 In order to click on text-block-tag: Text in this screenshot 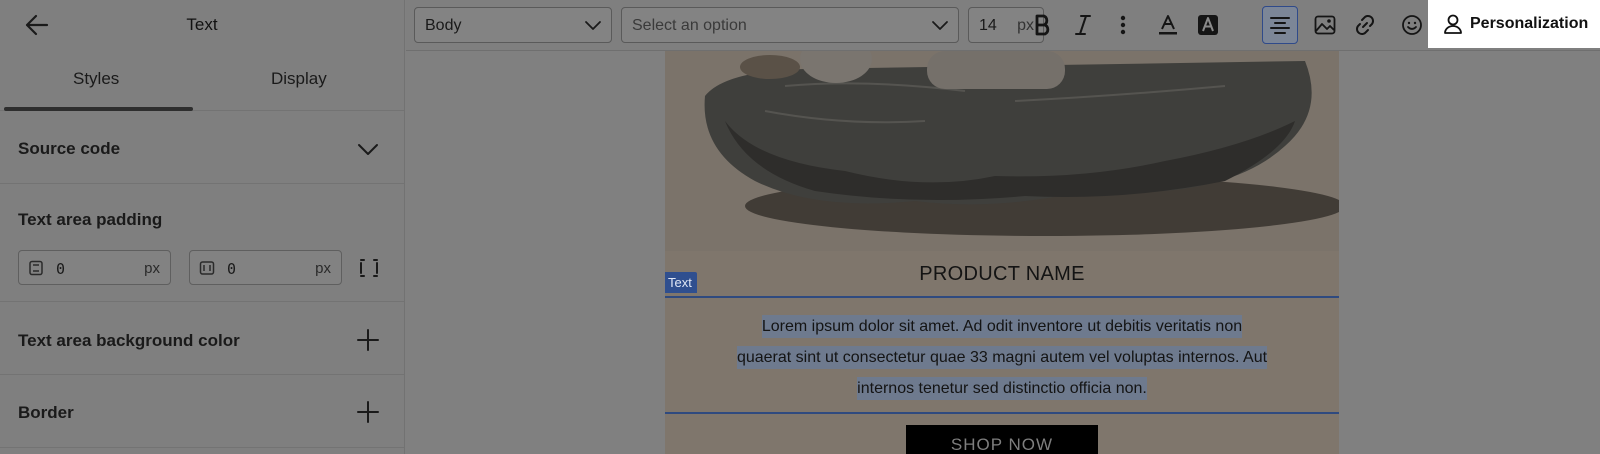, I will do `click(681, 282)`.